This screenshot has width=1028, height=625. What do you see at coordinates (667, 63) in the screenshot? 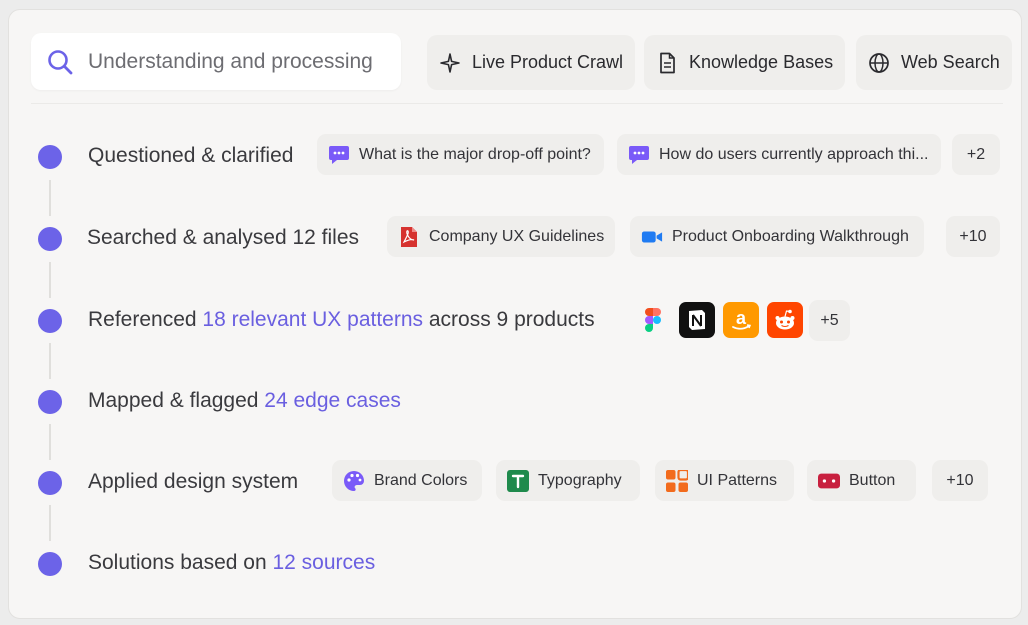
I see `document-icon` at bounding box center [667, 63].